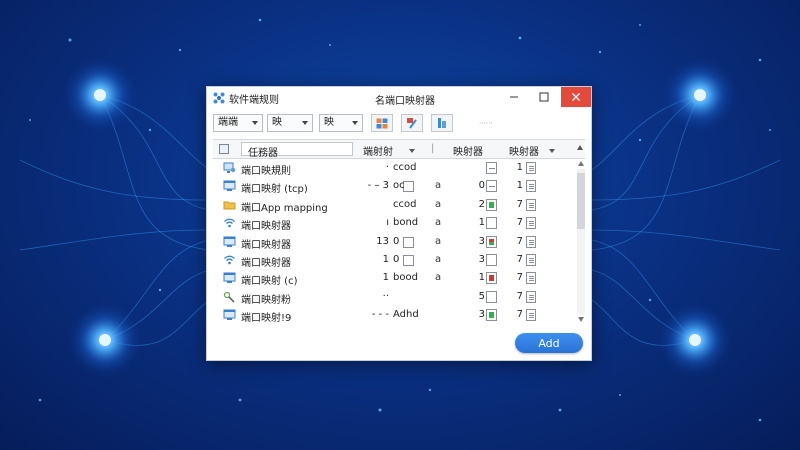 The width and height of the screenshot is (800, 450). What do you see at coordinates (284, 208) in the screenshot?
I see `rule-name: 端口App mapping` at bounding box center [284, 208].